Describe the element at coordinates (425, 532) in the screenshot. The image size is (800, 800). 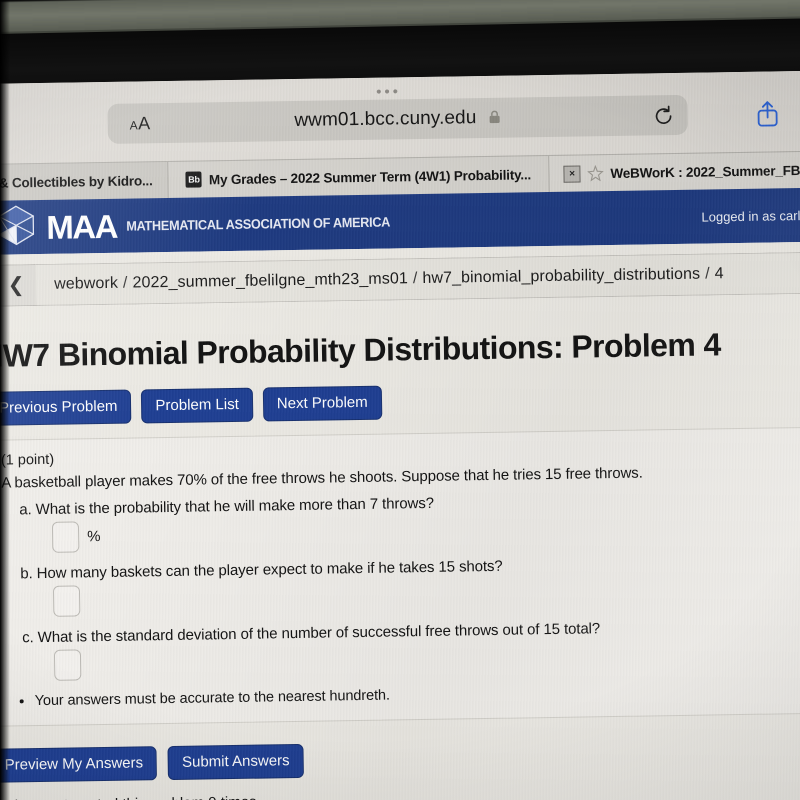
I see `part-a-answer-row: %` at that location.